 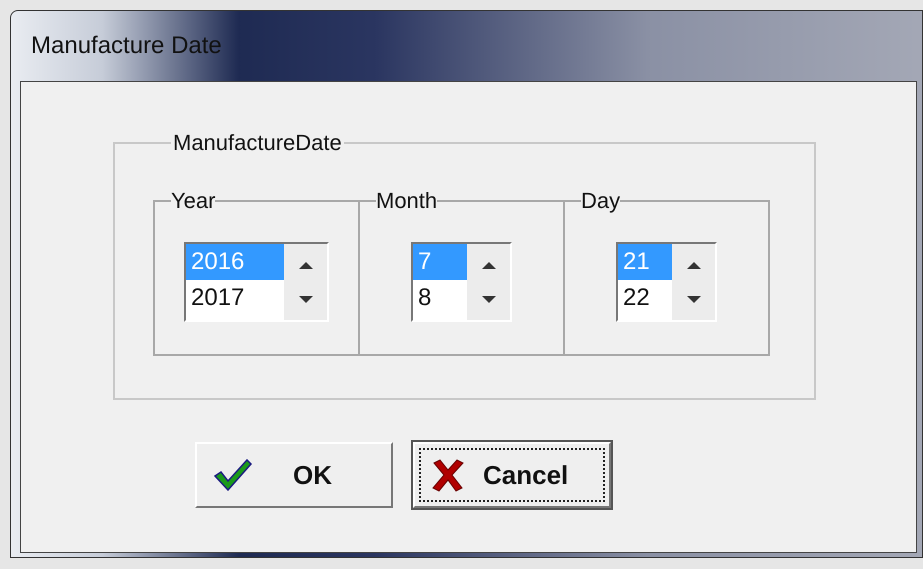 I want to click on x-icon, so click(x=448, y=475).